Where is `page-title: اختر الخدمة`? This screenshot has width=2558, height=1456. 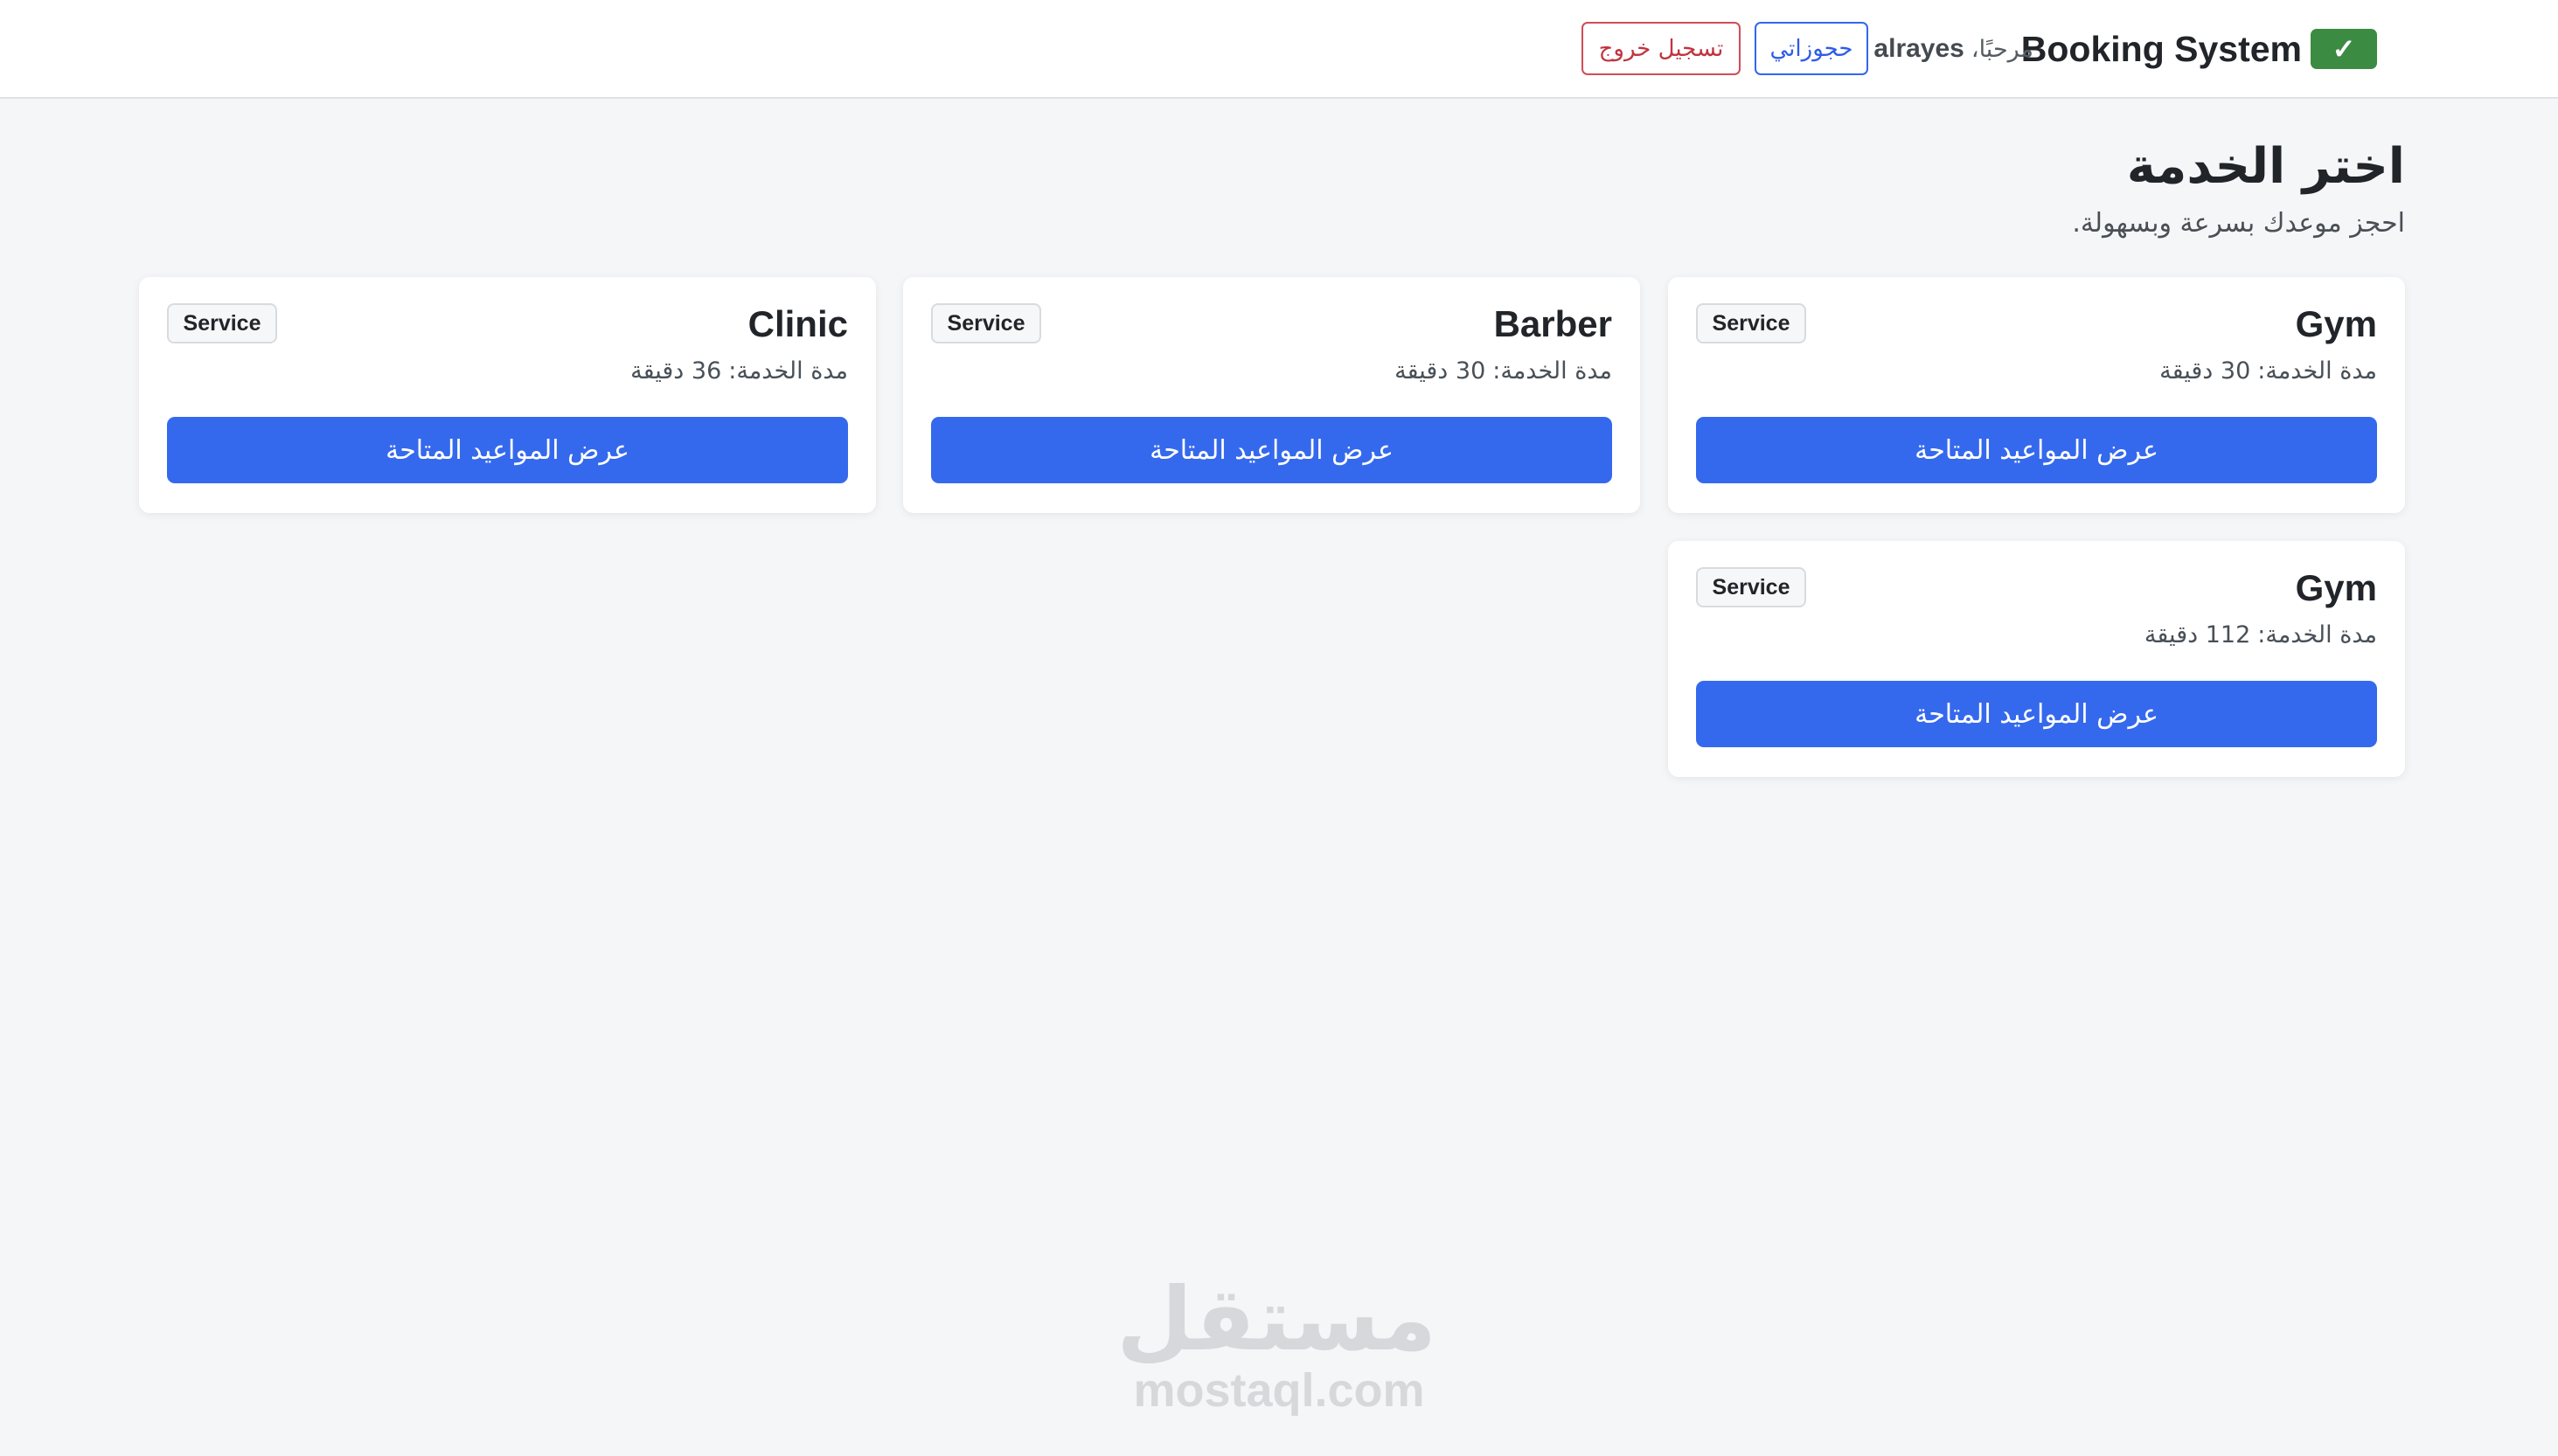
page-title: اختر الخدمة is located at coordinates (2265, 166).